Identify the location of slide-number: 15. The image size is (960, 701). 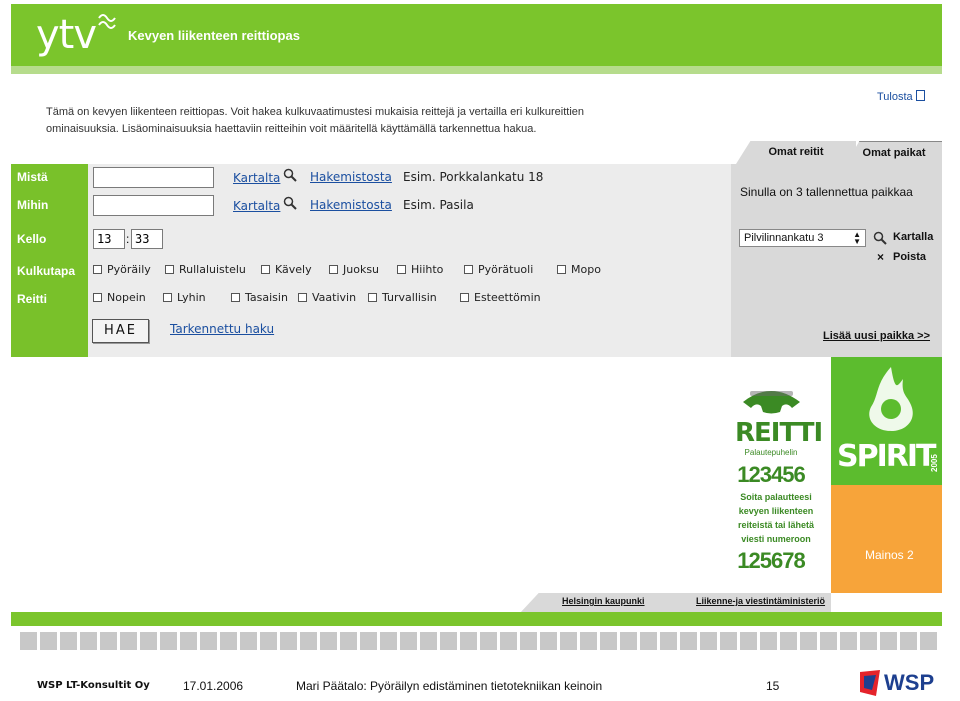
(773, 686).